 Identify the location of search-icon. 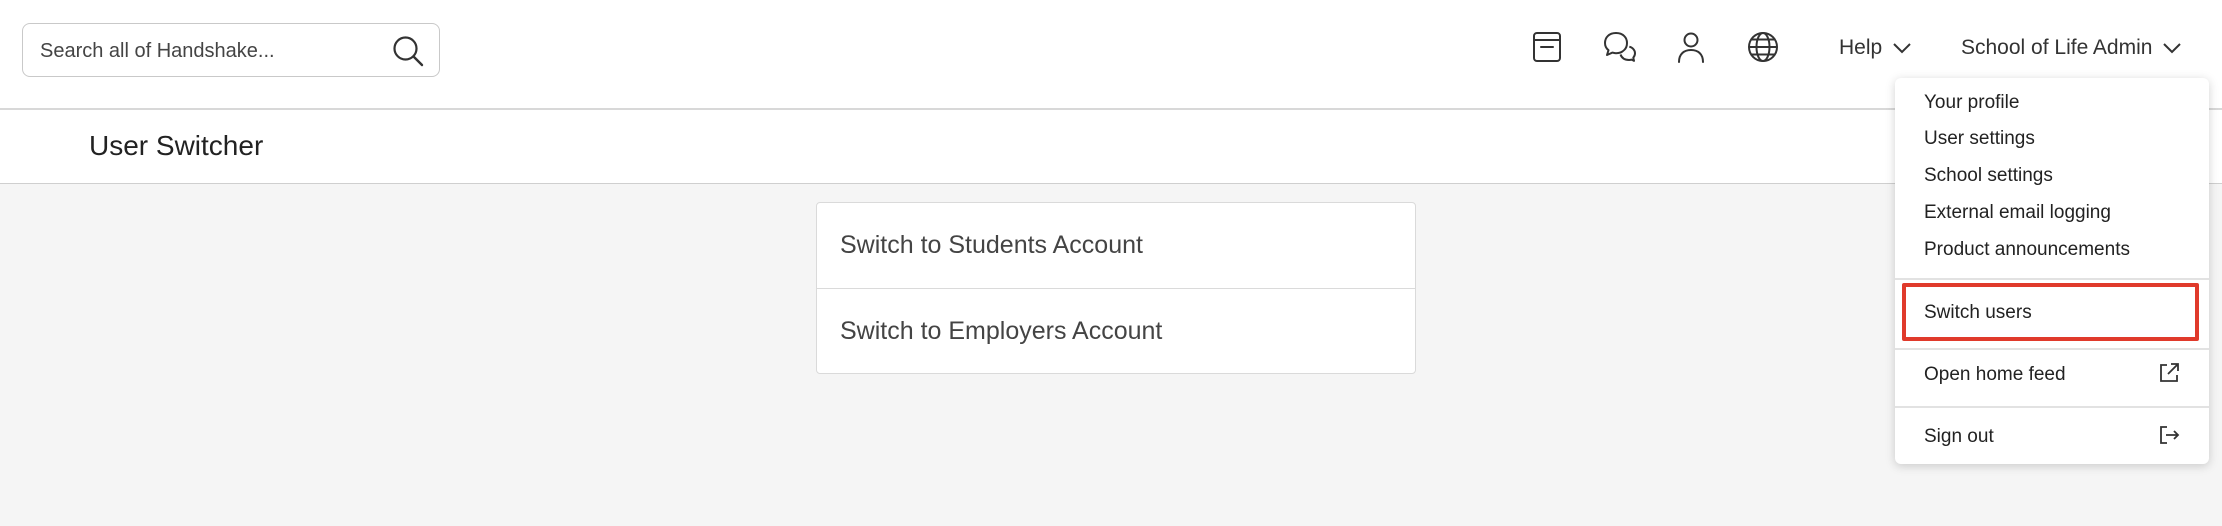
(408, 51).